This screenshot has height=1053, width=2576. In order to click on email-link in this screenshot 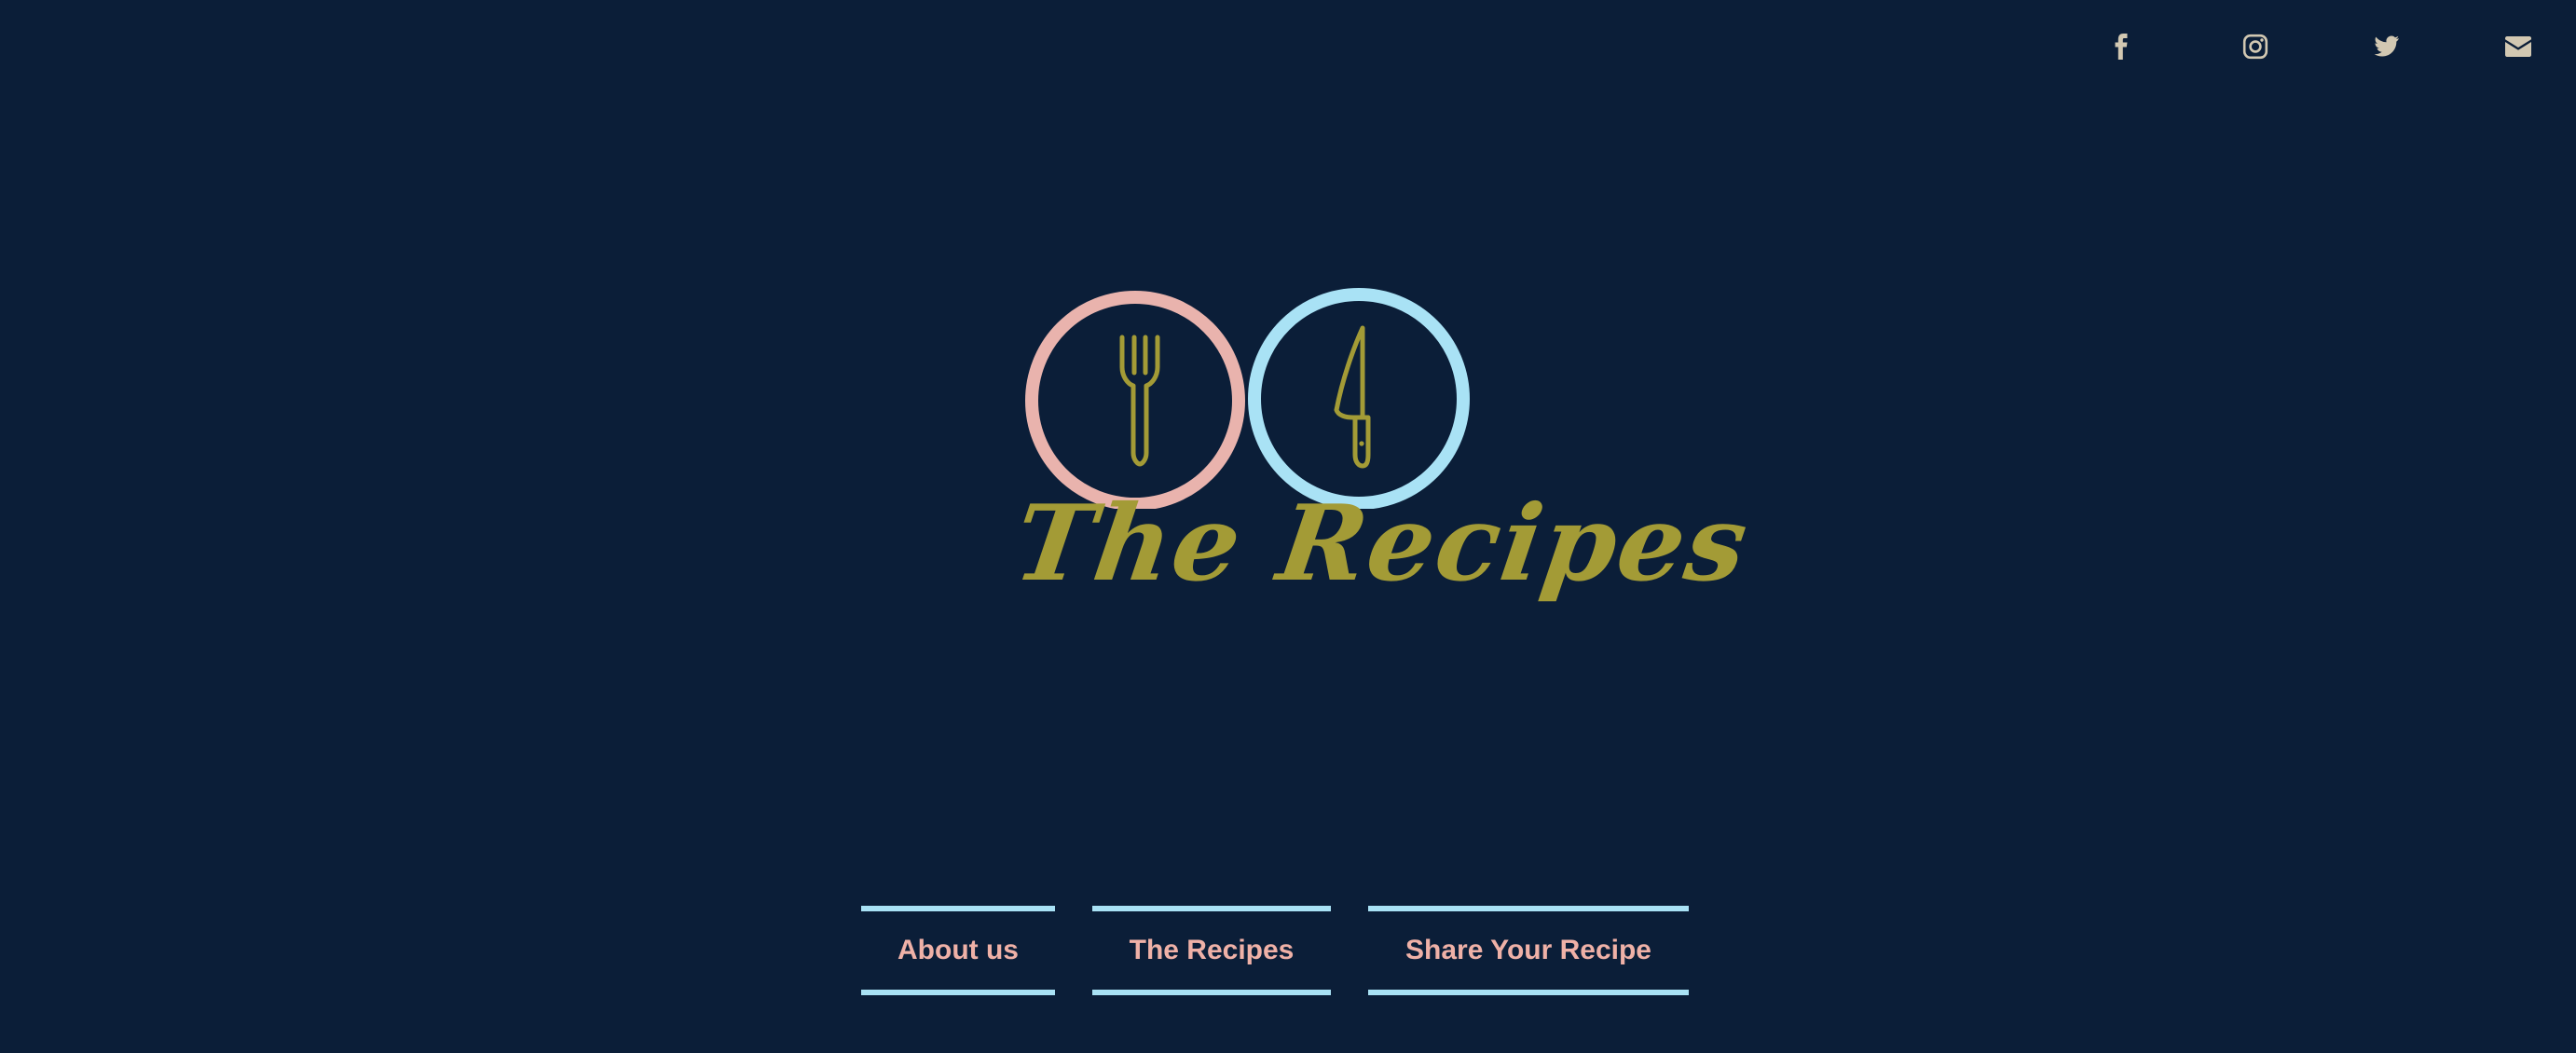, I will do `click(2518, 47)`.